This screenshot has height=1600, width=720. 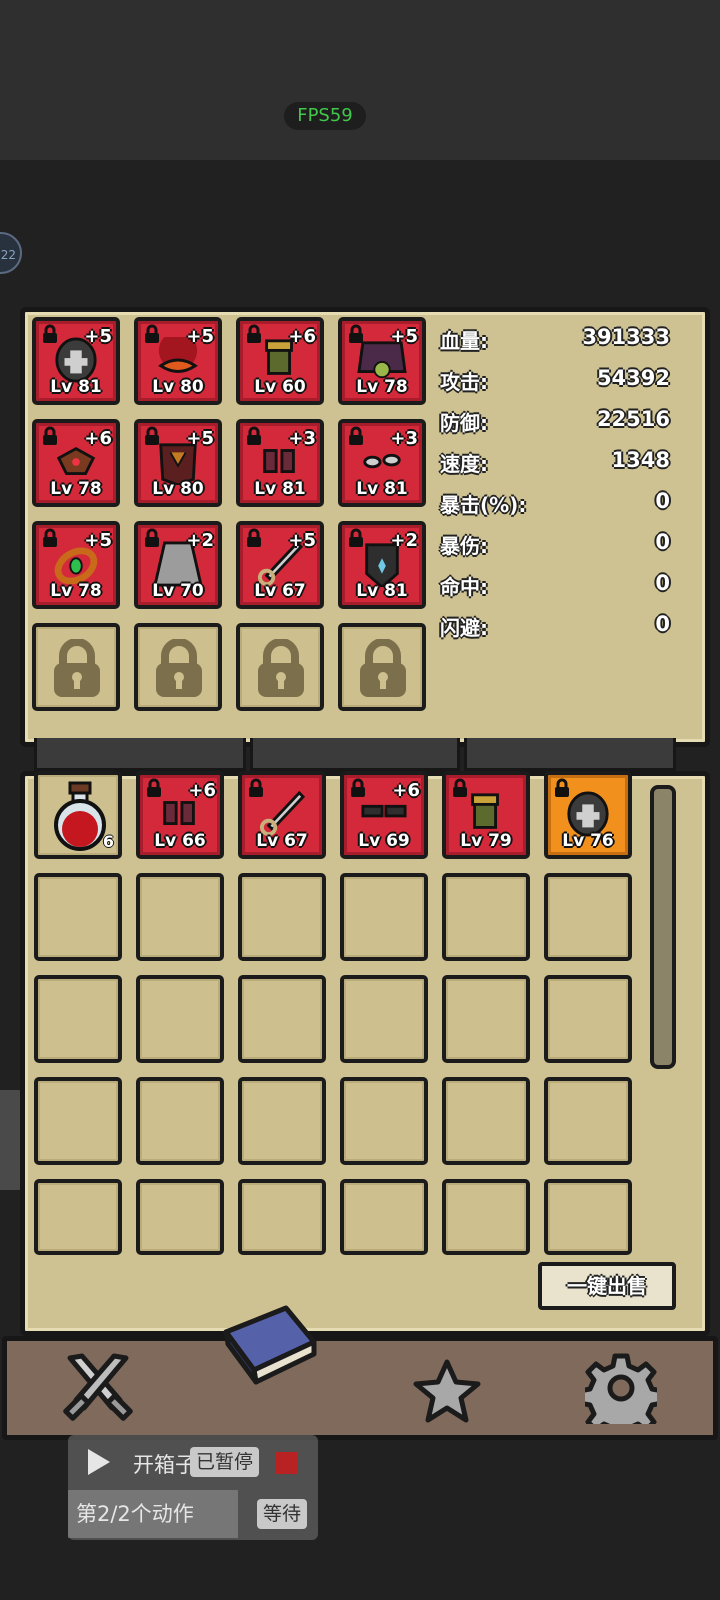 What do you see at coordinates (464, 341) in the screenshot?
I see `stat-label: 血量:` at bounding box center [464, 341].